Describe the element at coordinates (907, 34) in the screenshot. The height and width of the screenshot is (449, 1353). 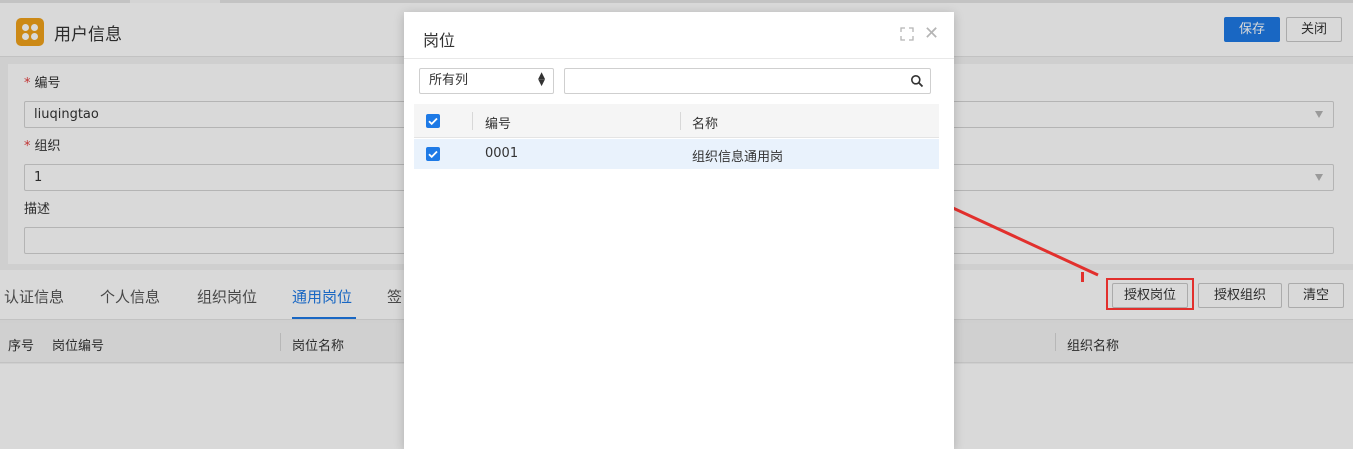
I see `maximize-icon` at that location.